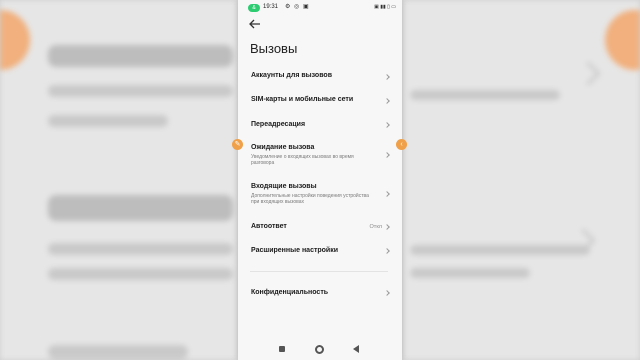 Image resolution: width=640 pixels, height=360 pixels. I want to click on settings-item-value: Откл, so click(375, 227).